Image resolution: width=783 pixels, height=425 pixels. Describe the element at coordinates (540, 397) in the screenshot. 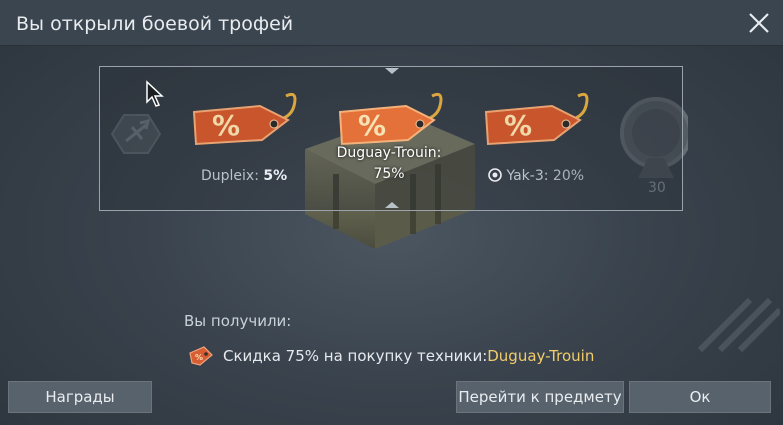

I see `go-to-item-button: Перейти к предмету` at that location.